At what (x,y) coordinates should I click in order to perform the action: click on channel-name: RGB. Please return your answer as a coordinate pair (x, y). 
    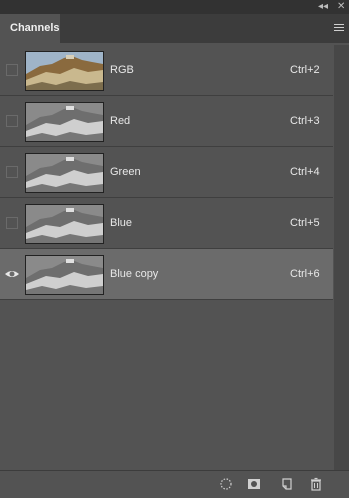
    Looking at the image, I should click on (122, 70).